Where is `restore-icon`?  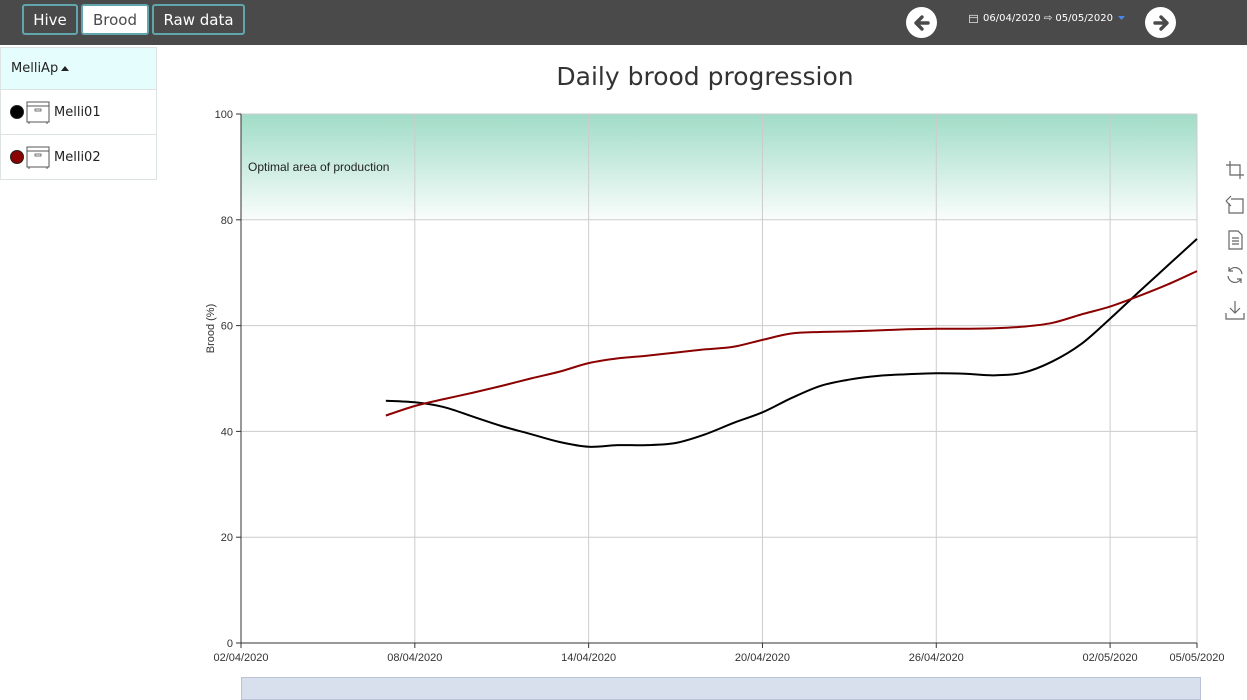 restore-icon is located at coordinates (1235, 275).